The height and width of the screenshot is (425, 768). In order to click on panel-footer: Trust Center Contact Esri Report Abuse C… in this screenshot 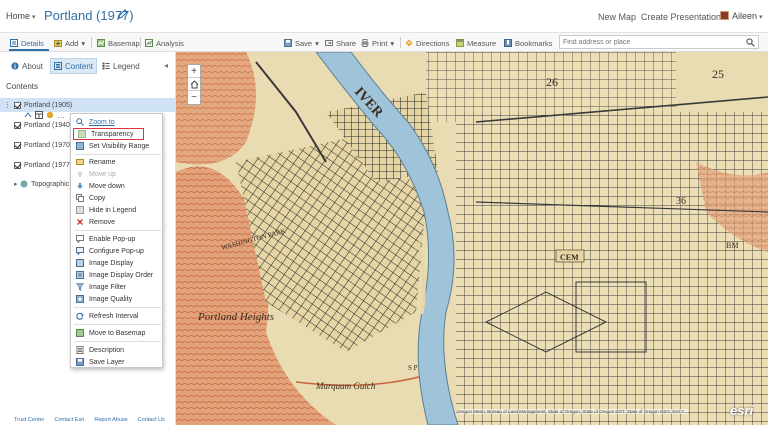, I will do `click(88, 419)`.